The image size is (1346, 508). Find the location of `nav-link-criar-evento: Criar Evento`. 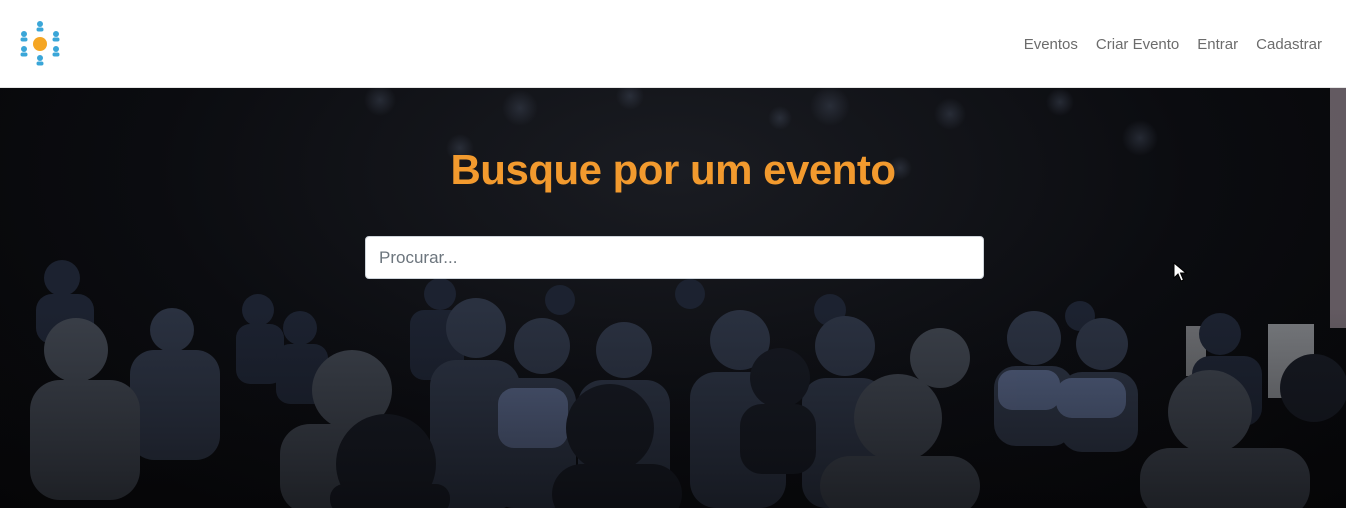

nav-link-criar-evento: Criar Evento is located at coordinates (1137, 44).